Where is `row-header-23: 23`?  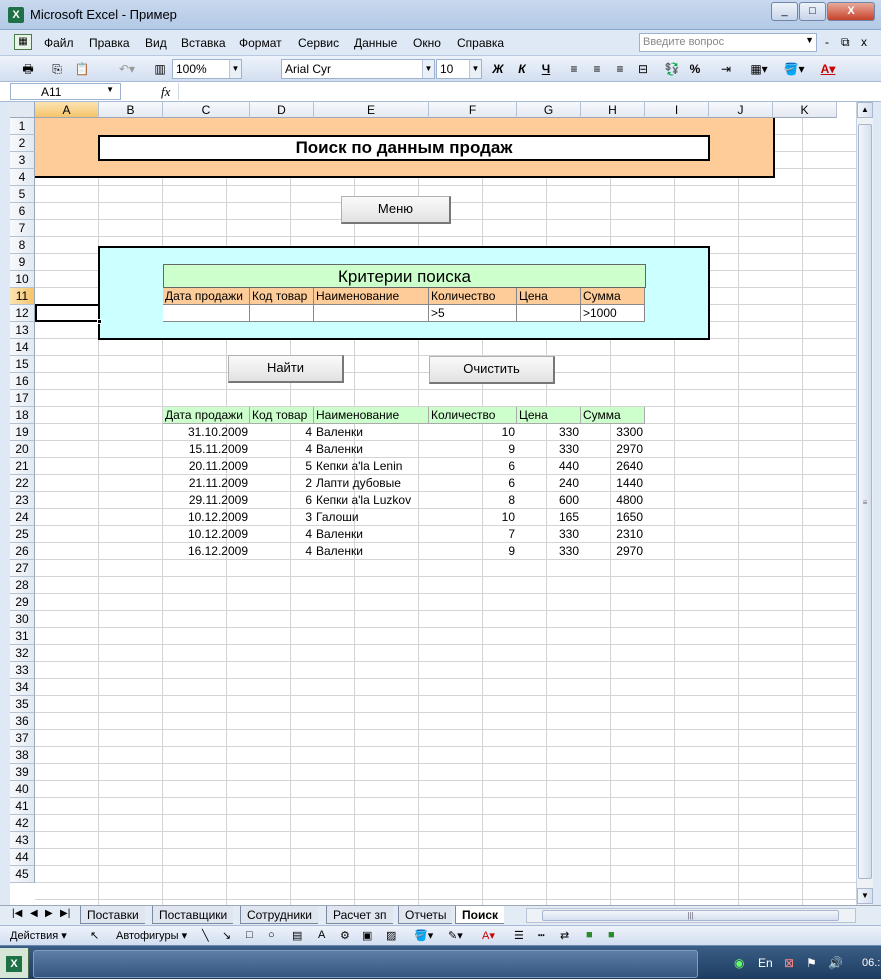 row-header-23: 23 is located at coordinates (22, 500).